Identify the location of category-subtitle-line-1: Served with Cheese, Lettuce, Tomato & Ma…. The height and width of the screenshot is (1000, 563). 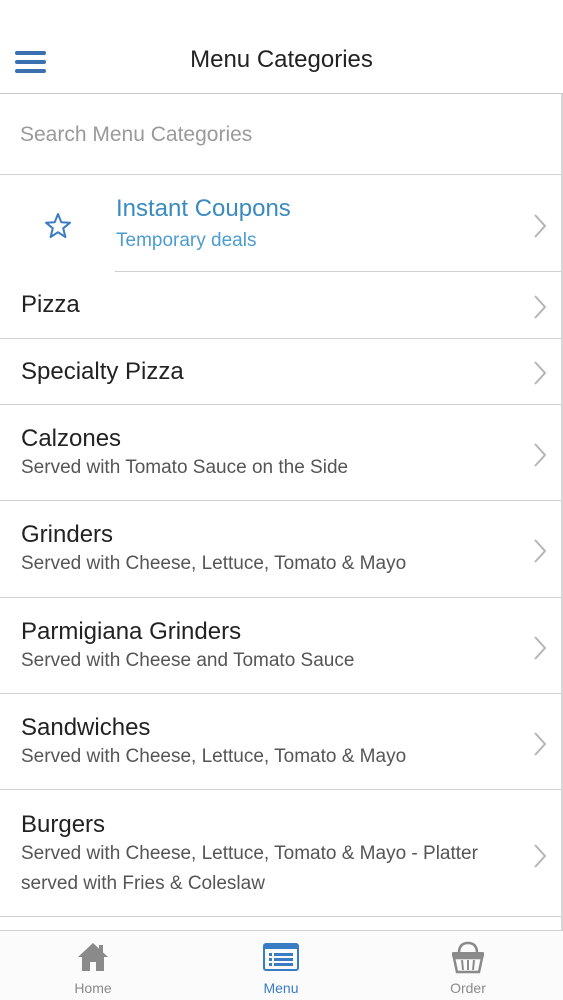
(249, 853).